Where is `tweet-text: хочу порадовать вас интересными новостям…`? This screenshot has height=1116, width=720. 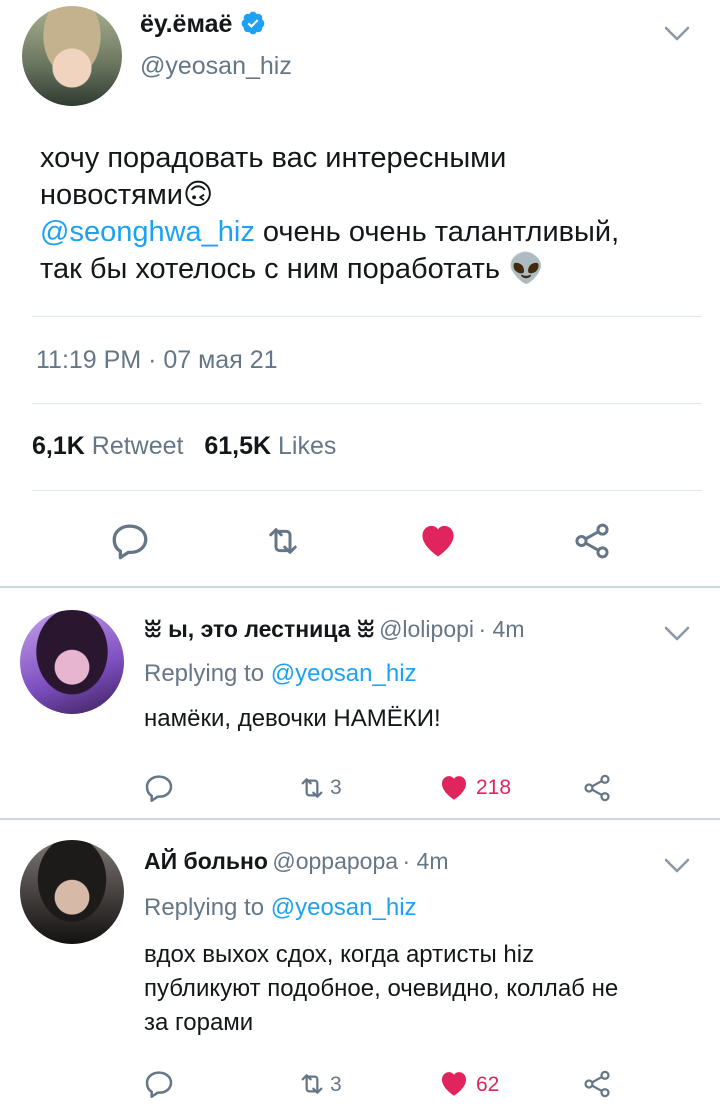
tweet-text: хочу порадовать вас интересными новостям… is located at coordinates (370, 214).